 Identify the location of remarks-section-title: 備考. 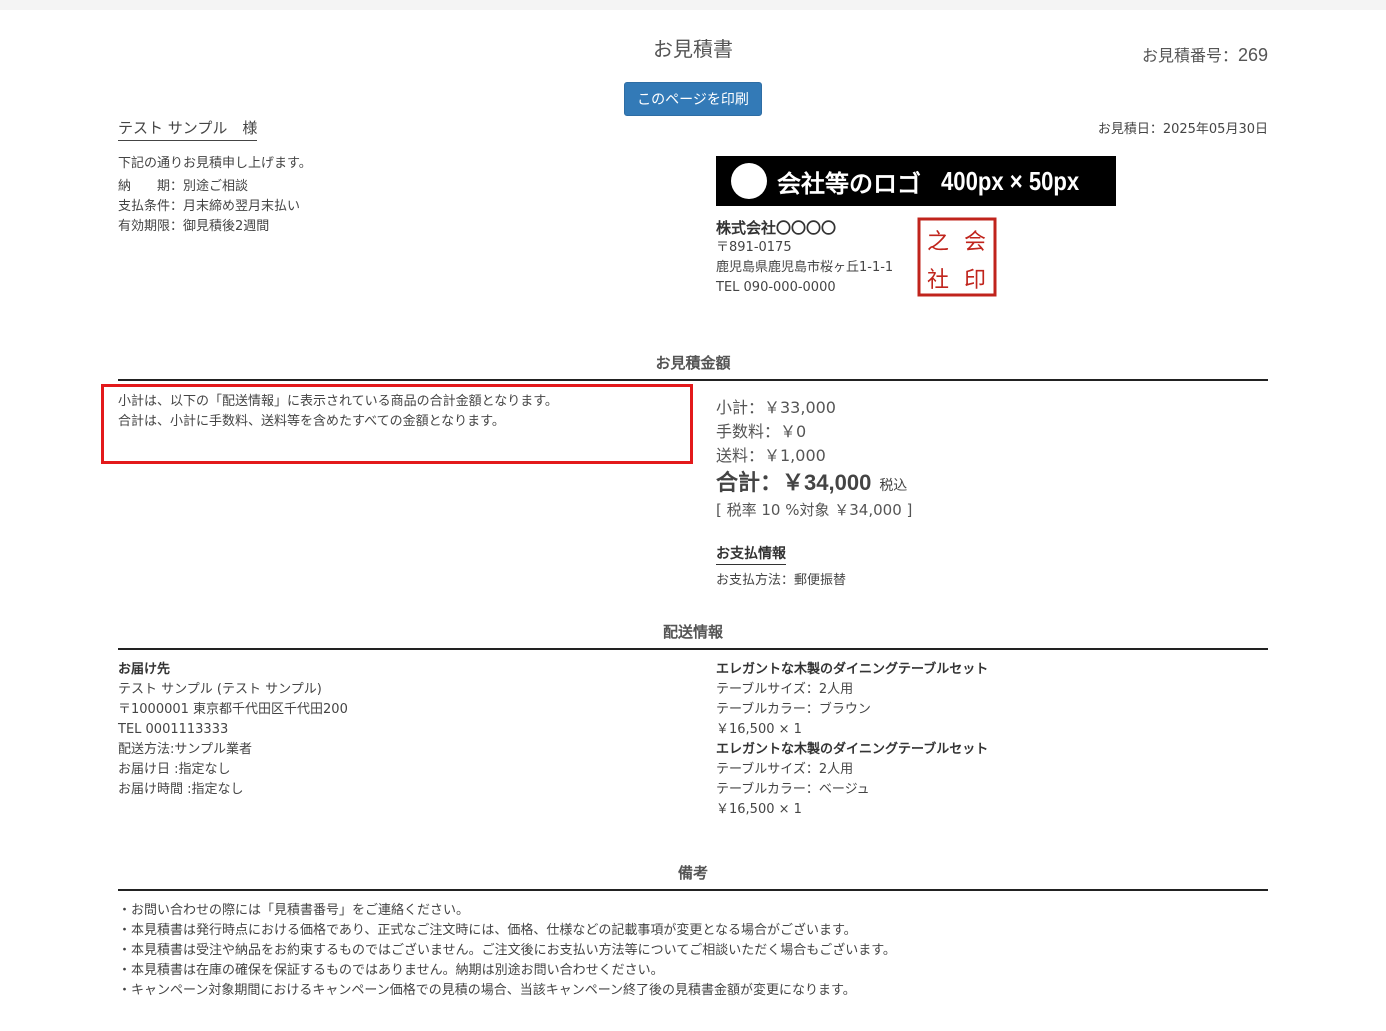
(692, 873).